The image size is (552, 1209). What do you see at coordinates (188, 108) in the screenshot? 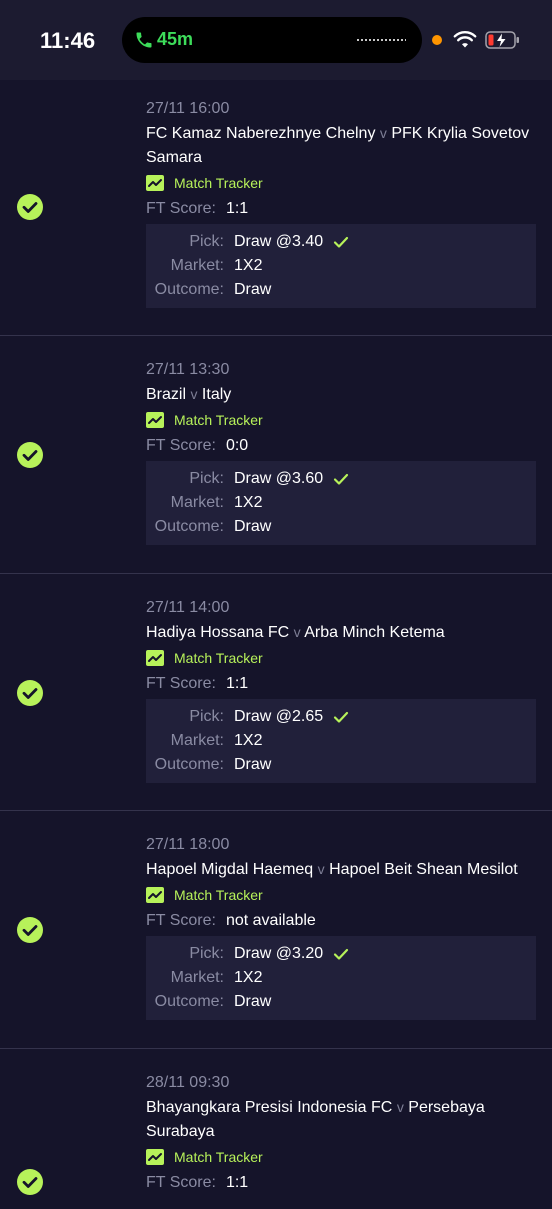
I see `match-date: 27/11 16:00` at bounding box center [188, 108].